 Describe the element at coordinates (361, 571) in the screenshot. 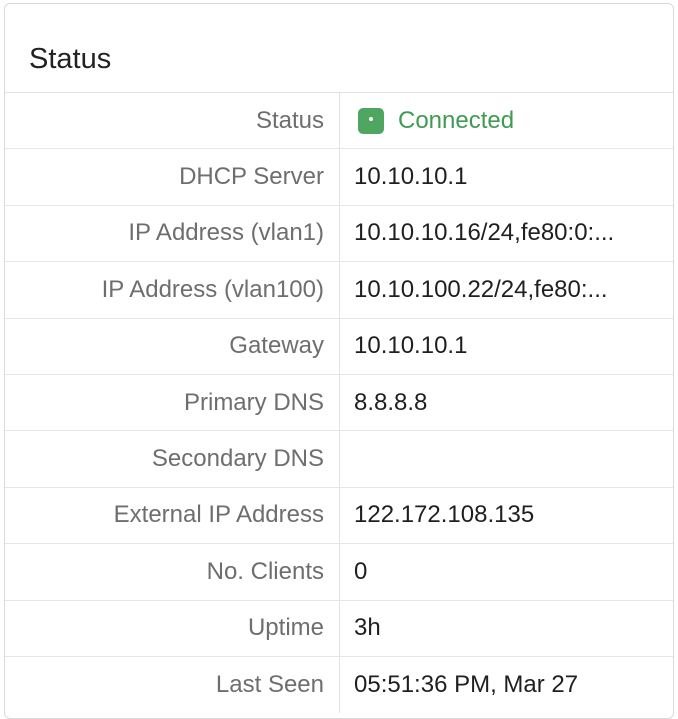

I see `row-value: 0` at that location.